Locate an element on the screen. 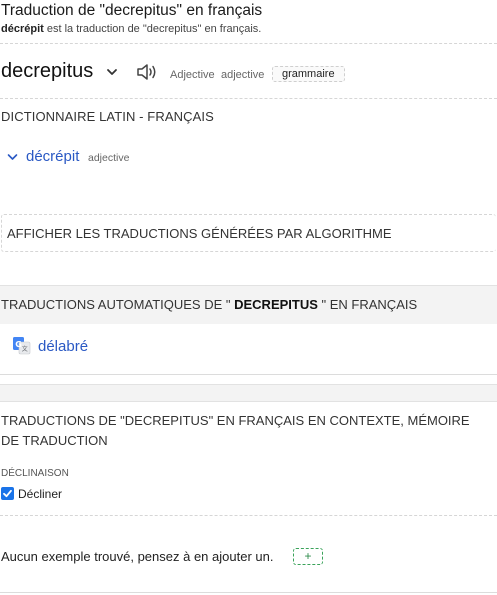  checkmark-icon is located at coordinates (7, 493).